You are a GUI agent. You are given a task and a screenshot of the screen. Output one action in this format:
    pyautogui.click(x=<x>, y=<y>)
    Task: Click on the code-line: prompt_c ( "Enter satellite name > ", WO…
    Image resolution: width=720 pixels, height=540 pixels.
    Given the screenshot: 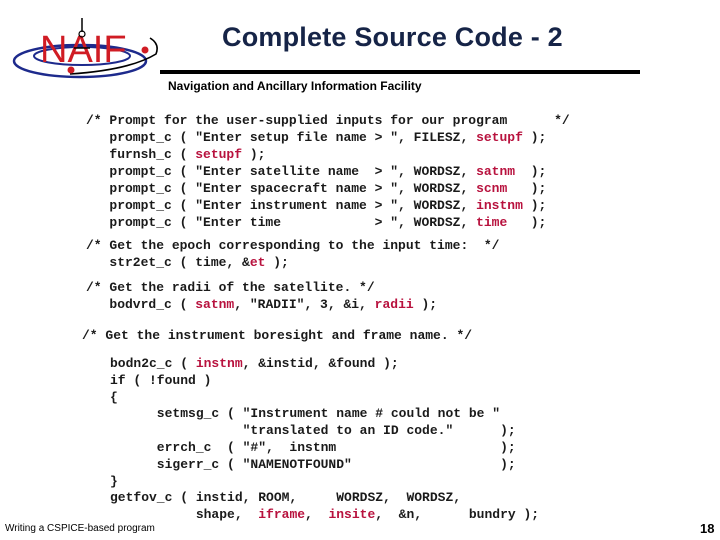 What is the action you would take?
    pyautogui.click(x=328, y=171)
    